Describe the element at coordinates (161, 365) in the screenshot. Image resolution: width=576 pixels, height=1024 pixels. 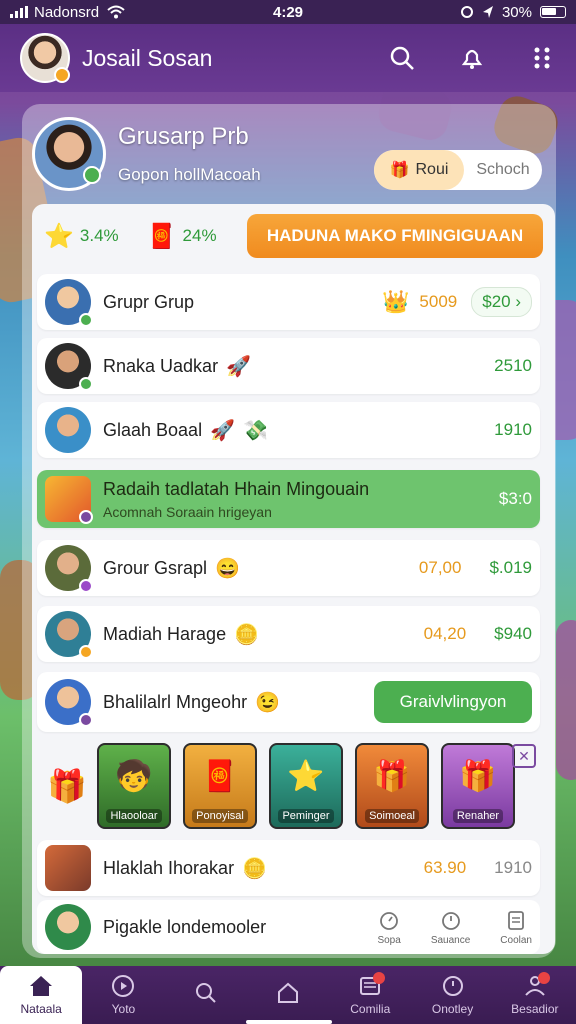
I see `list-item-name: Rnaka Uadkar` at that location.